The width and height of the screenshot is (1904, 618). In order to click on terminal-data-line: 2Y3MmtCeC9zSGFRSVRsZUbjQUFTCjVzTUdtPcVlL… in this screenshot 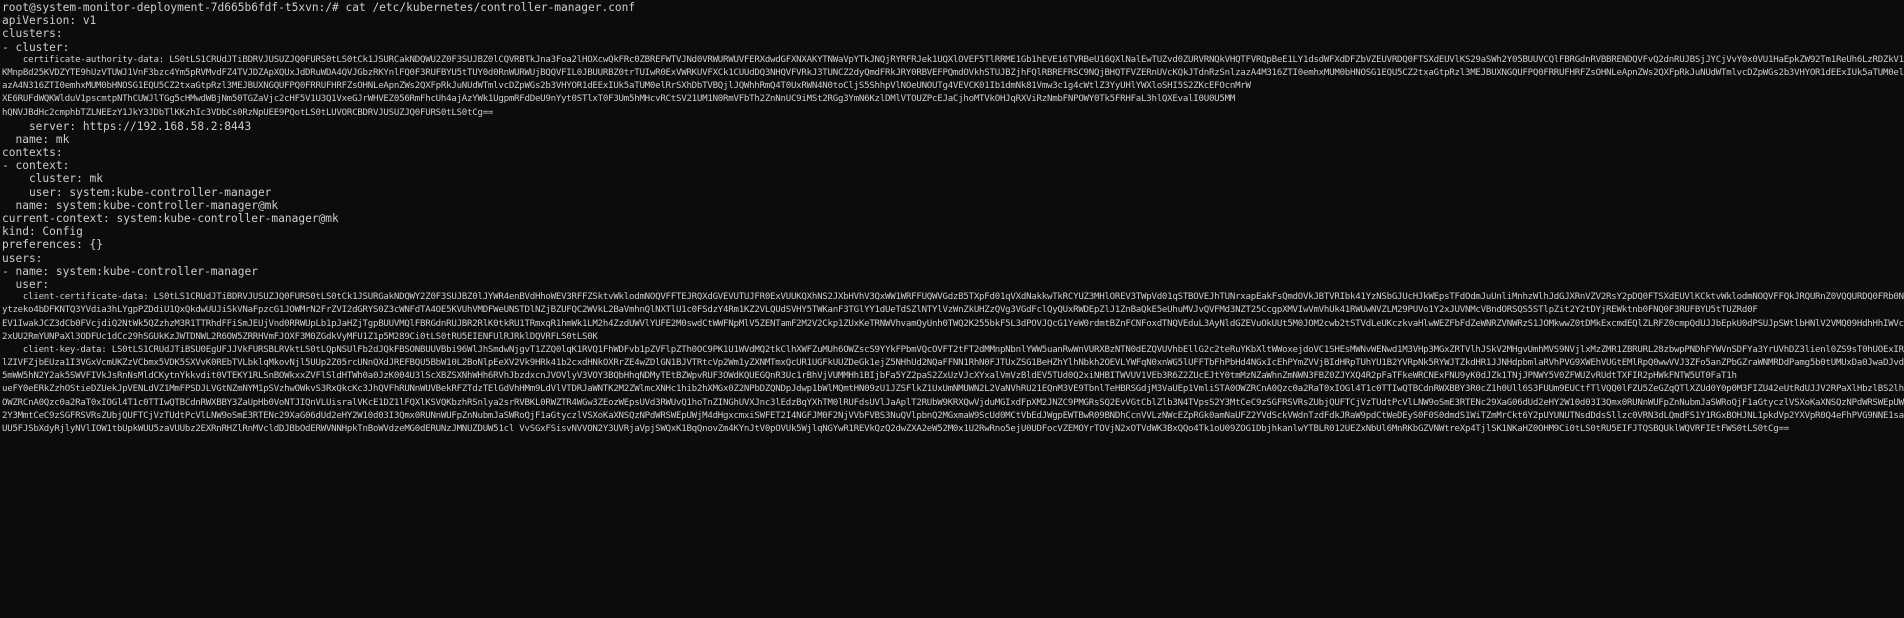, I will do `click(953, 415)`.